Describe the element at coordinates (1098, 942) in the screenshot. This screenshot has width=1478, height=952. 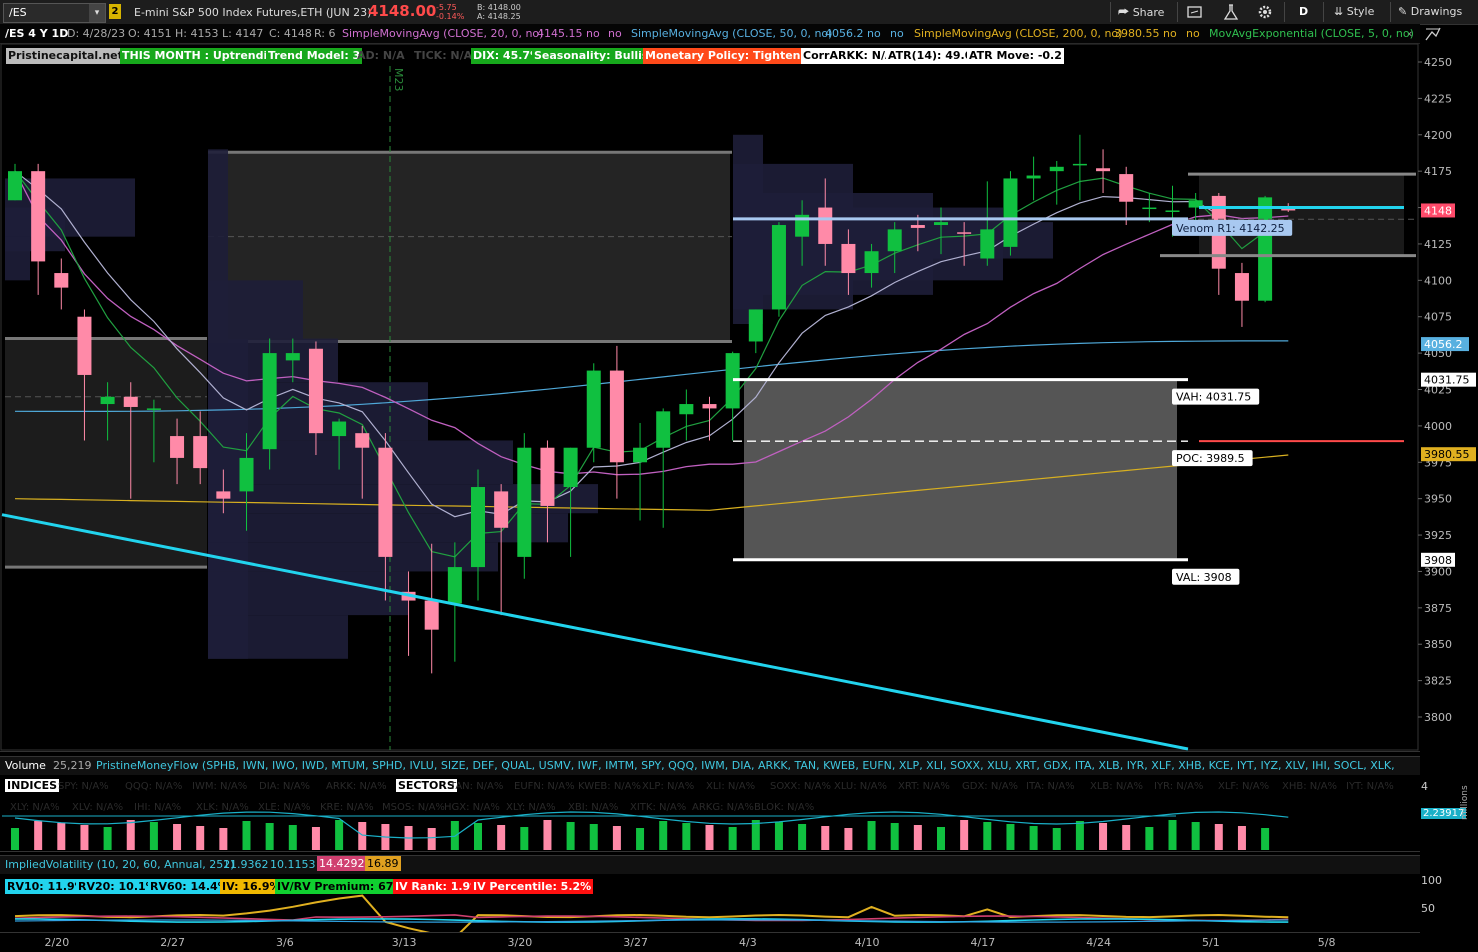
I see `time-axis-label: 4/24` at that location.